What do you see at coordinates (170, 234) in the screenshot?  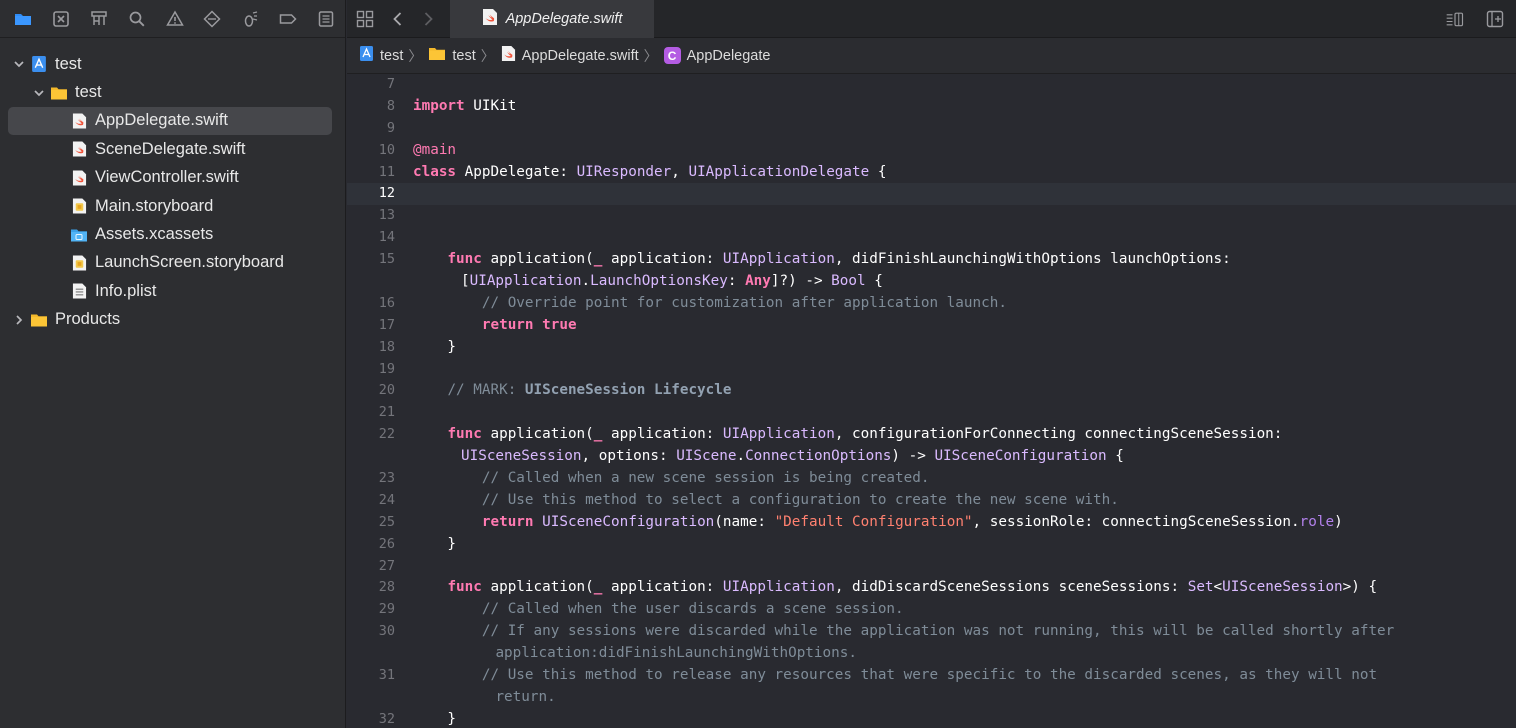 I see `file-tree-item: Assets.xcassets` at bounding box center [170, 234].